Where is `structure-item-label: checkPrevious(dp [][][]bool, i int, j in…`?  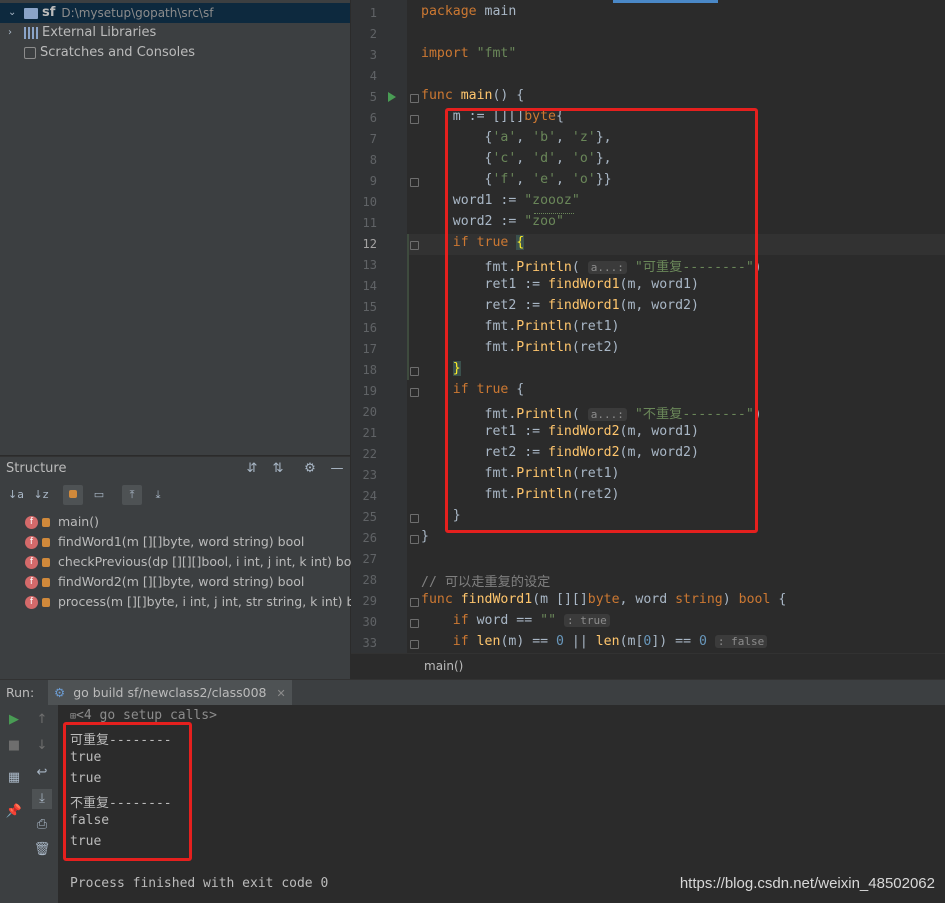
structure-item-label: checkPrevious(dp [][][]bool, i int, j in… is located at coordinates (210, 561).